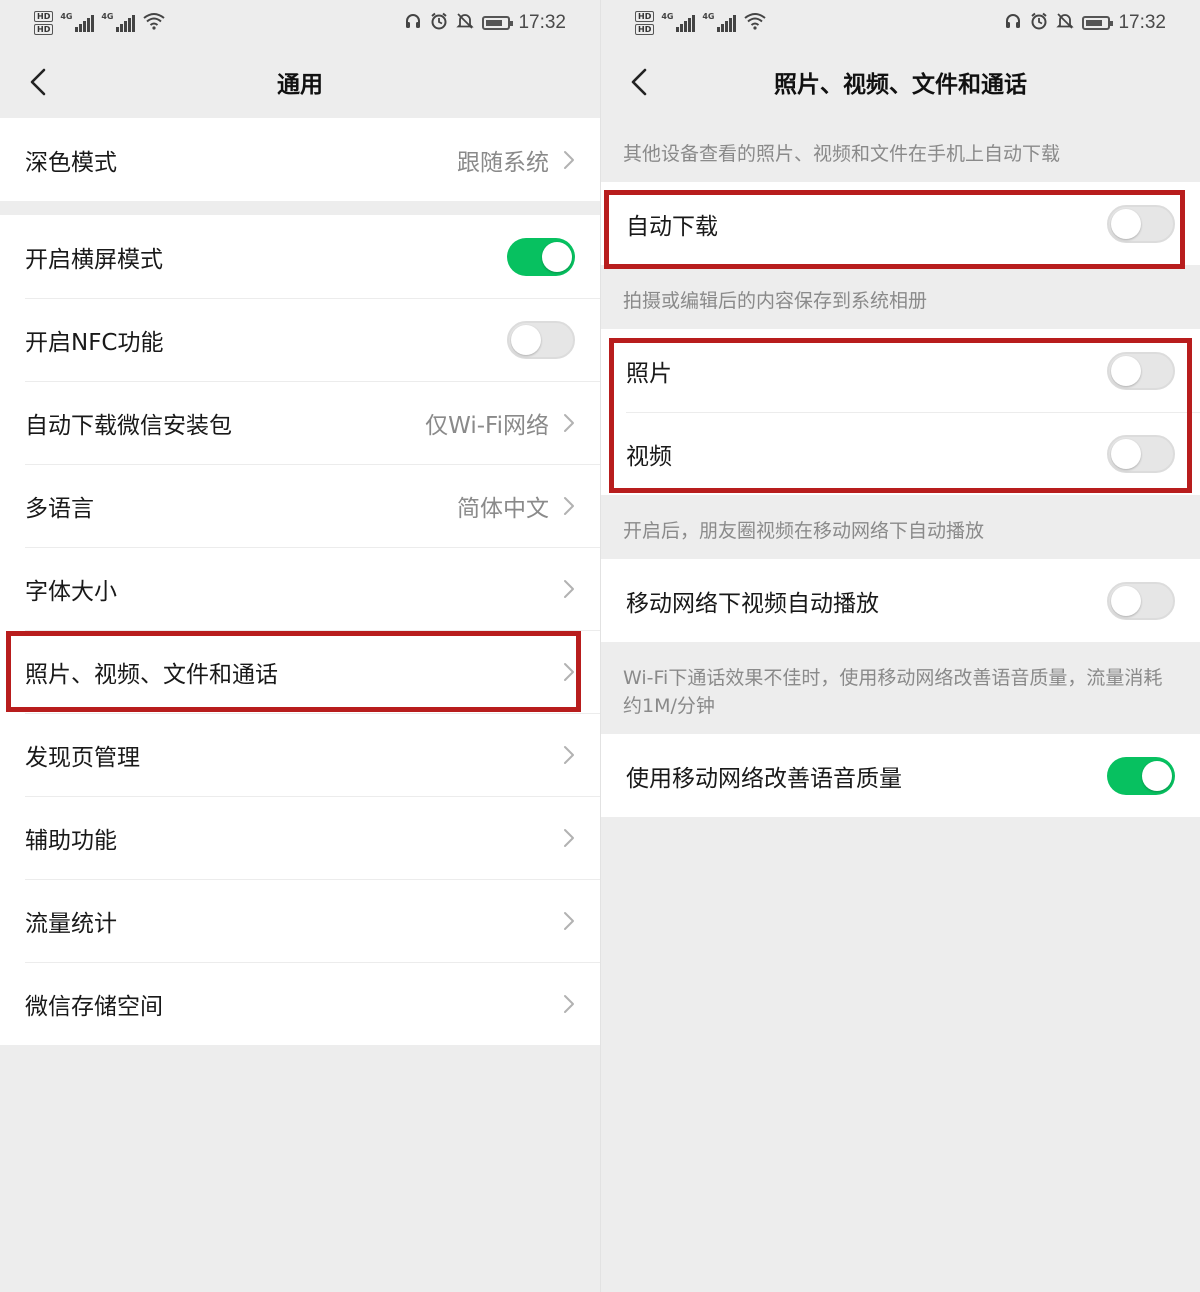  I want to click on setting-row: 开启NFC功能, so click(300, 339).